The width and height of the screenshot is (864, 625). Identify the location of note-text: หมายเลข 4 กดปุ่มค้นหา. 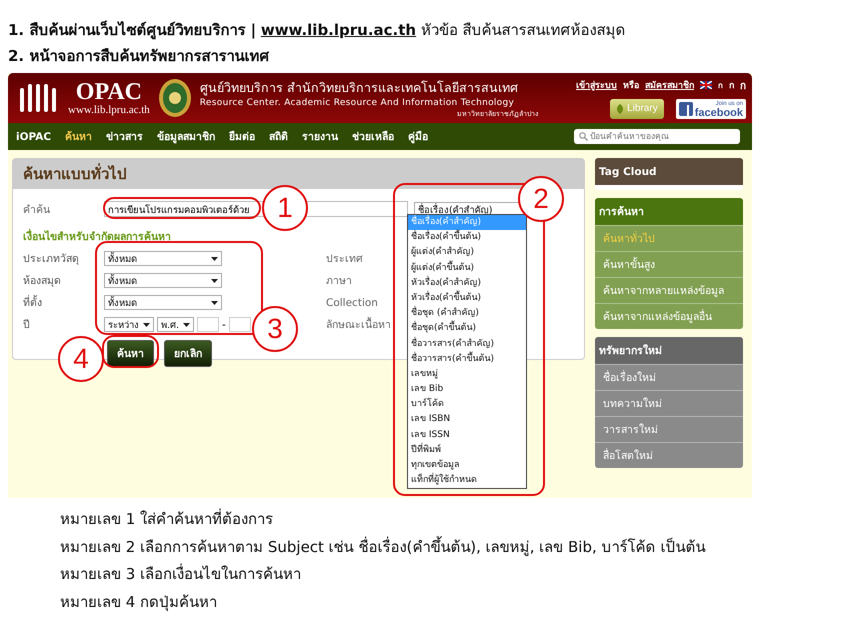
(139, 603).